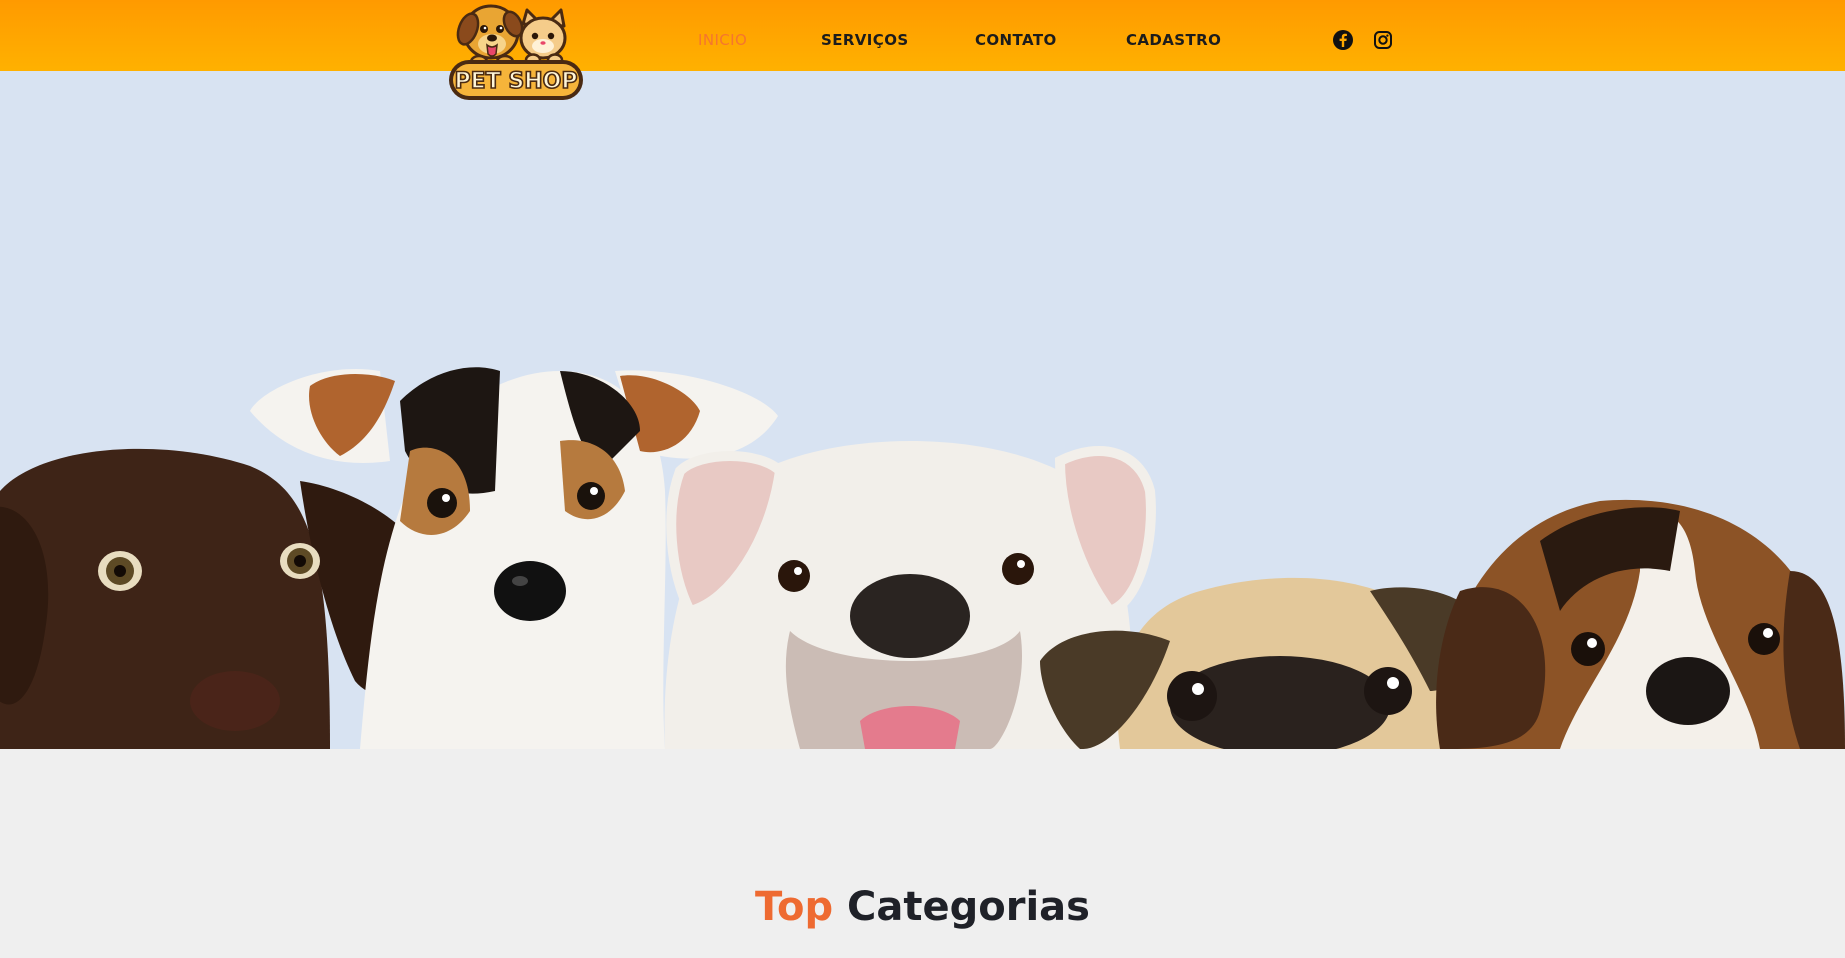 The width and height of the screenshot is (1845, 958). I want to click on main-nav: INICIO SERVIÇOS CONTATO CADASTRO, so click(922, 41).